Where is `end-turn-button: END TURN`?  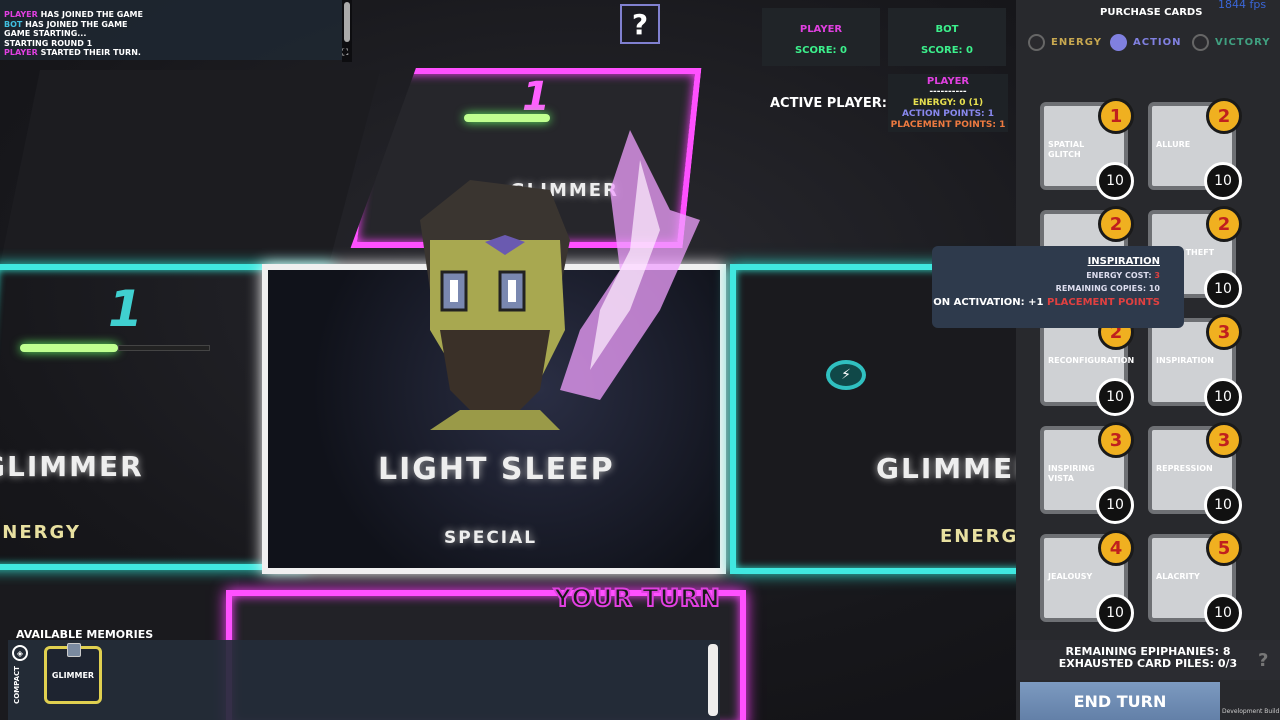 end-turn-button: END TURN is located at coordinates (1120, 701).